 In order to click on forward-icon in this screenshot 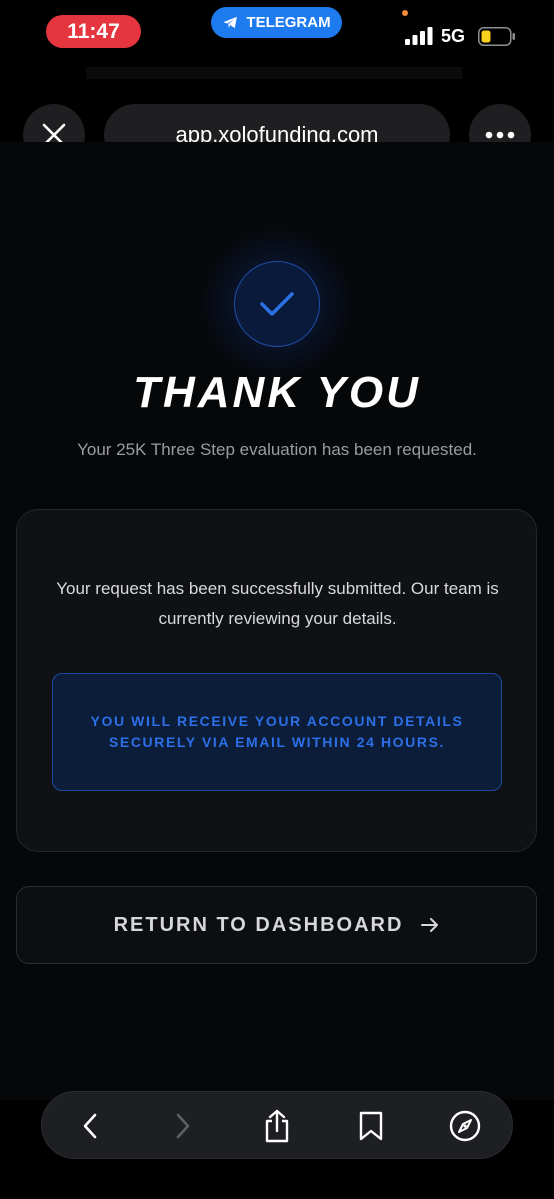, I will do `click(183, 1126)`.